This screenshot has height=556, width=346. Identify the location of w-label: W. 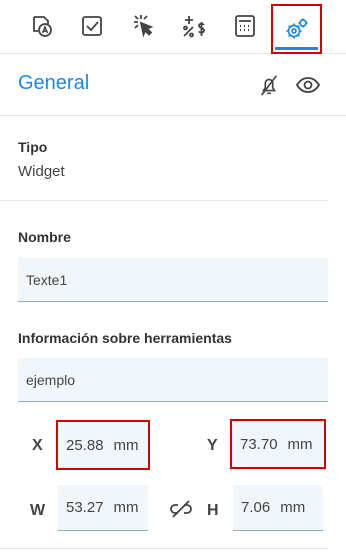
(38, 510).